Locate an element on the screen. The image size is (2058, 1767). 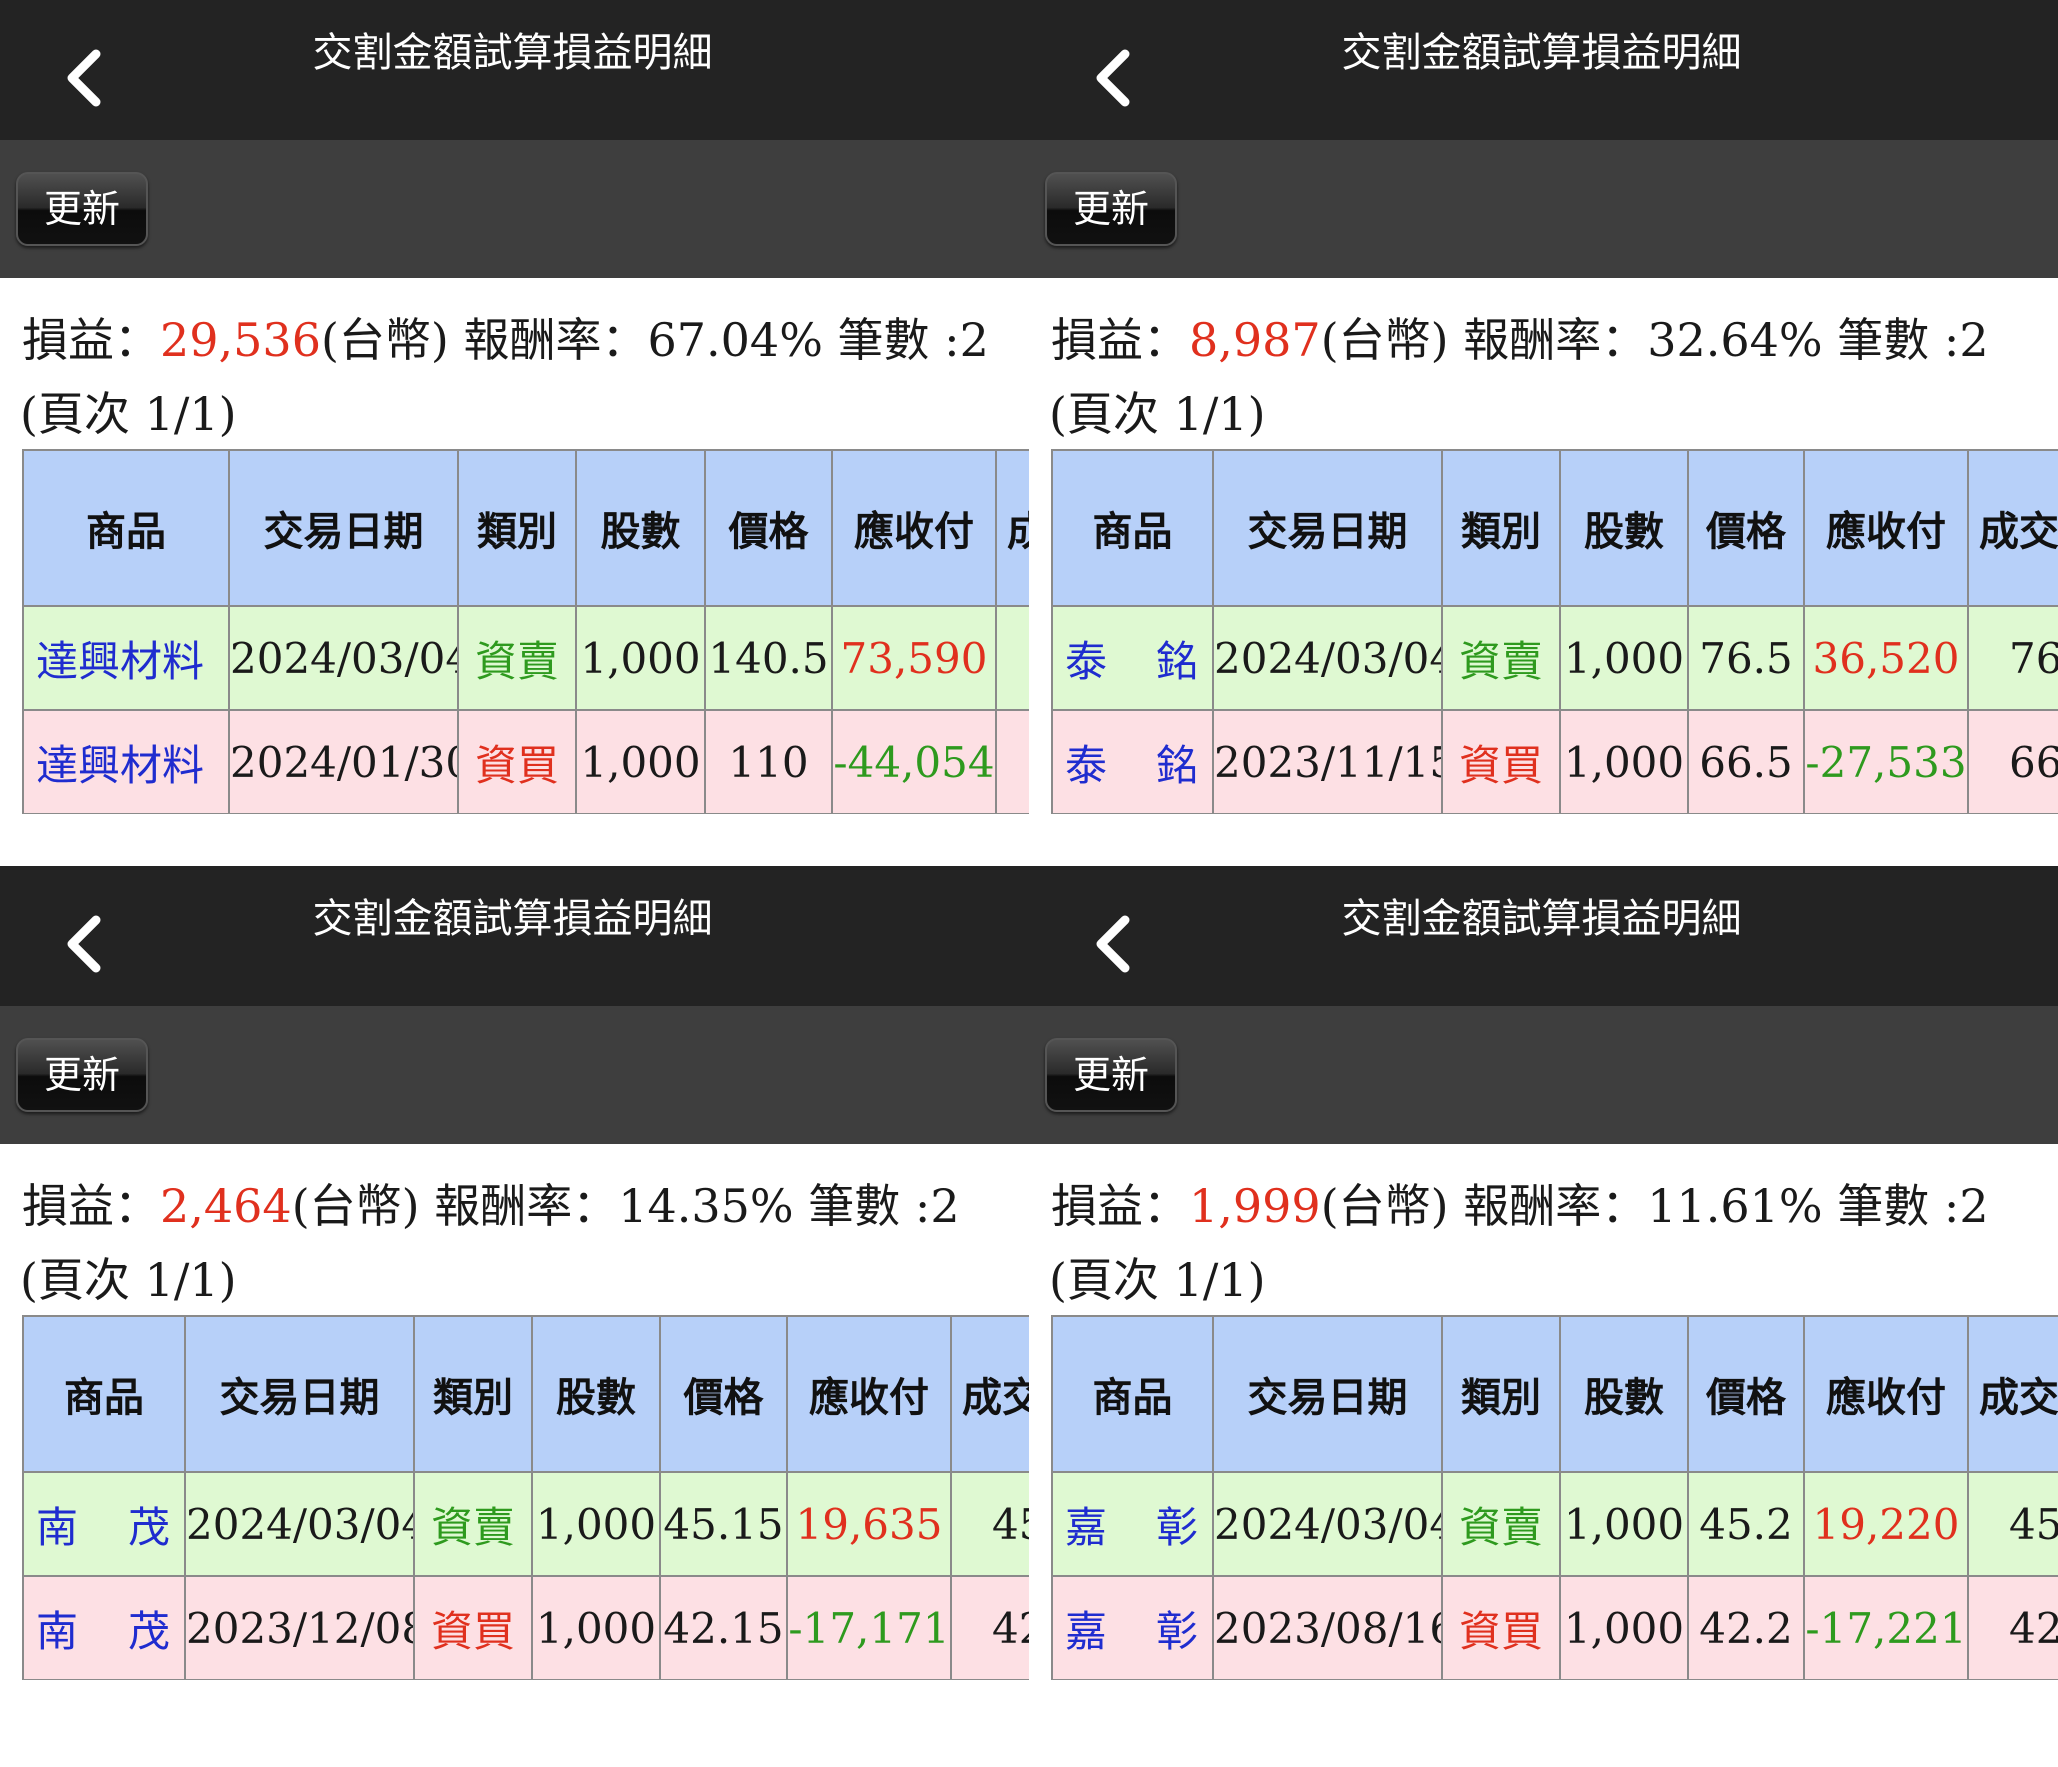
pnl-summary: 損益：8,987(台幣) 報酬率：32.64% 筆數 :2 is located at coordinates (1520, 340).